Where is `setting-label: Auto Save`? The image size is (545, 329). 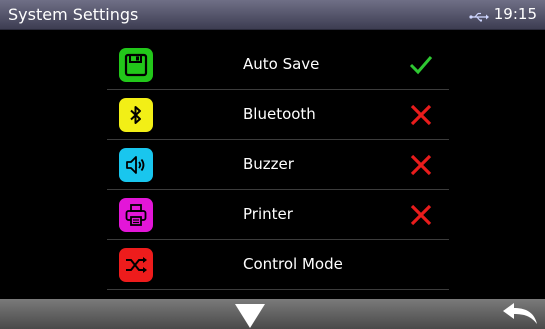 setting-label: Auto Save is located at coordinates (281, 64).